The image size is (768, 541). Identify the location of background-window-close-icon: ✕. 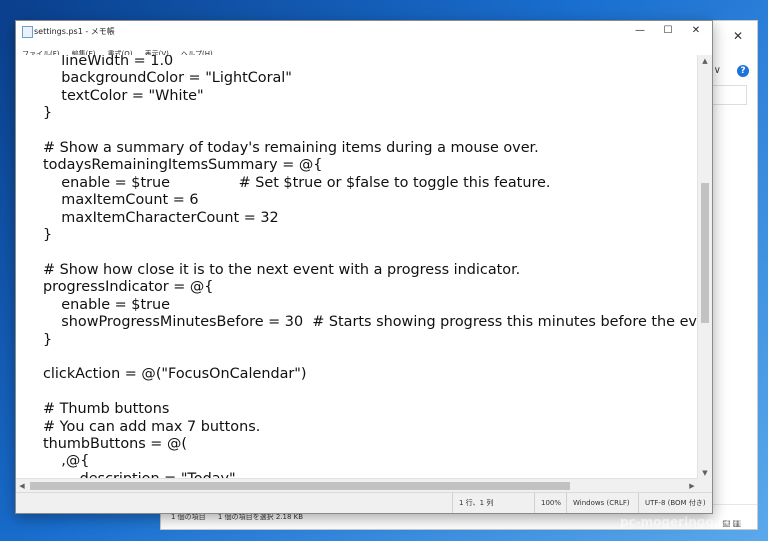
(738, 36).